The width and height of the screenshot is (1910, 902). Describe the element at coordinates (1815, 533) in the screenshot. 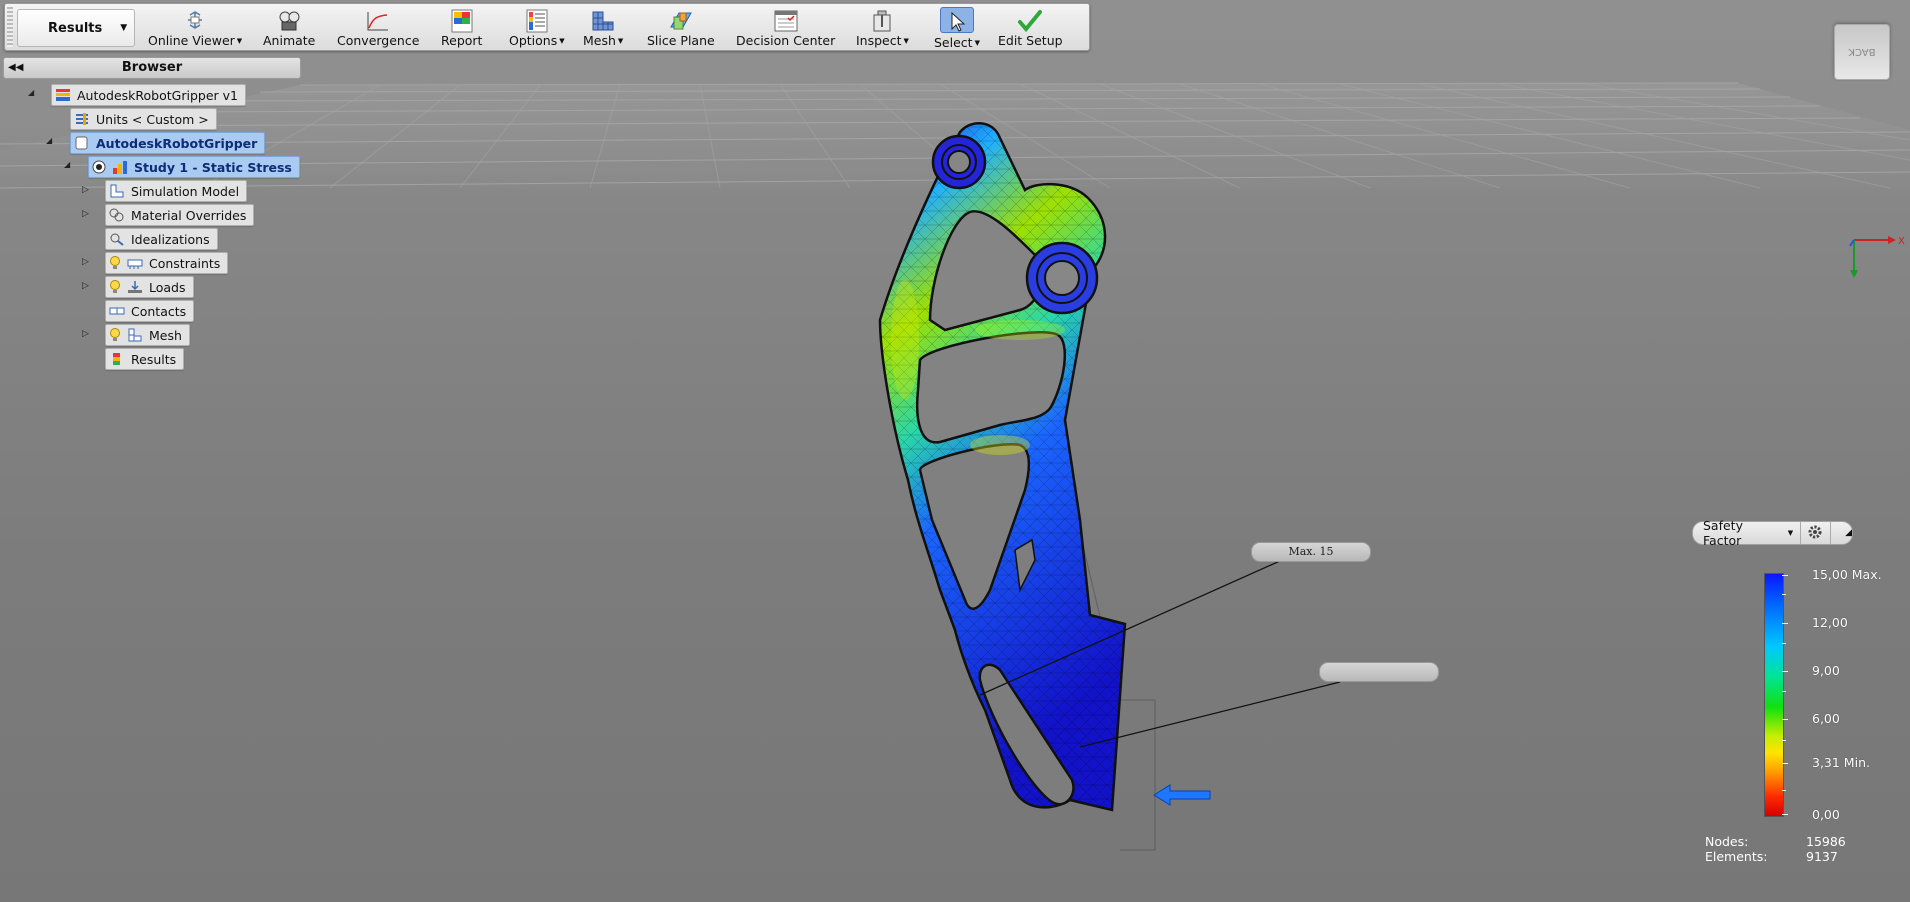

I see `gear-icon` at that location.